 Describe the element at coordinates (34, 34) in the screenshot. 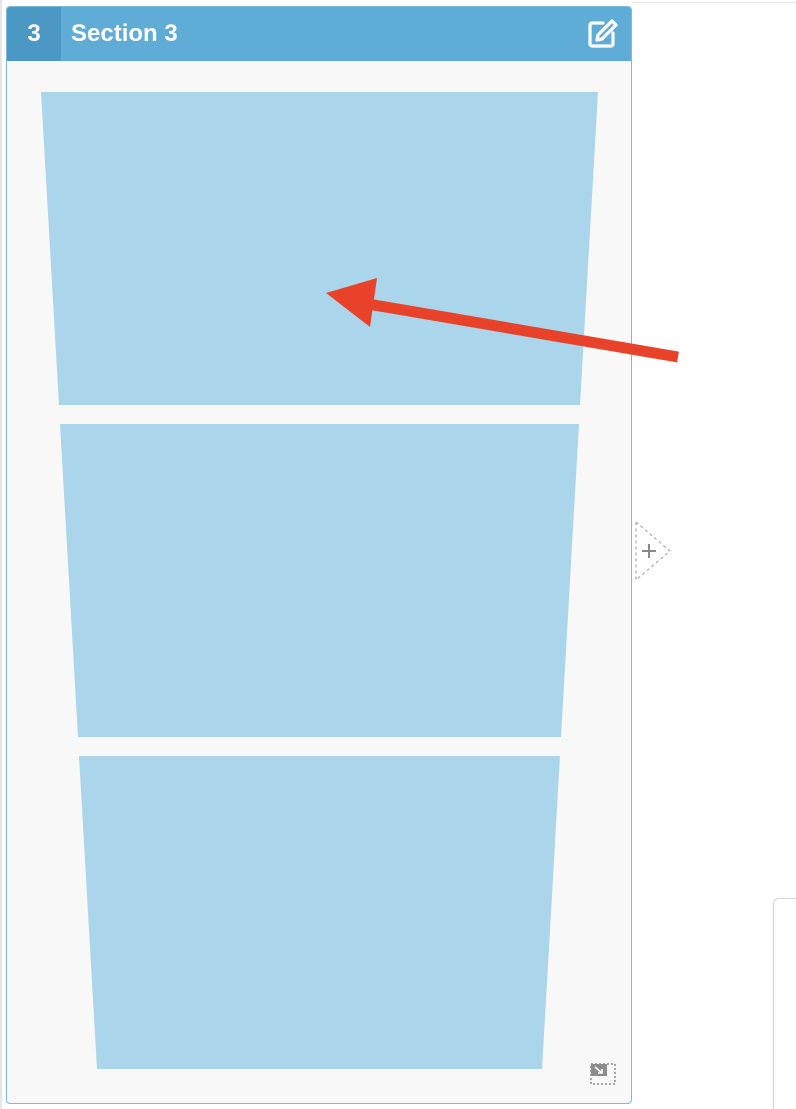

I see `section-number: 3` at that location.